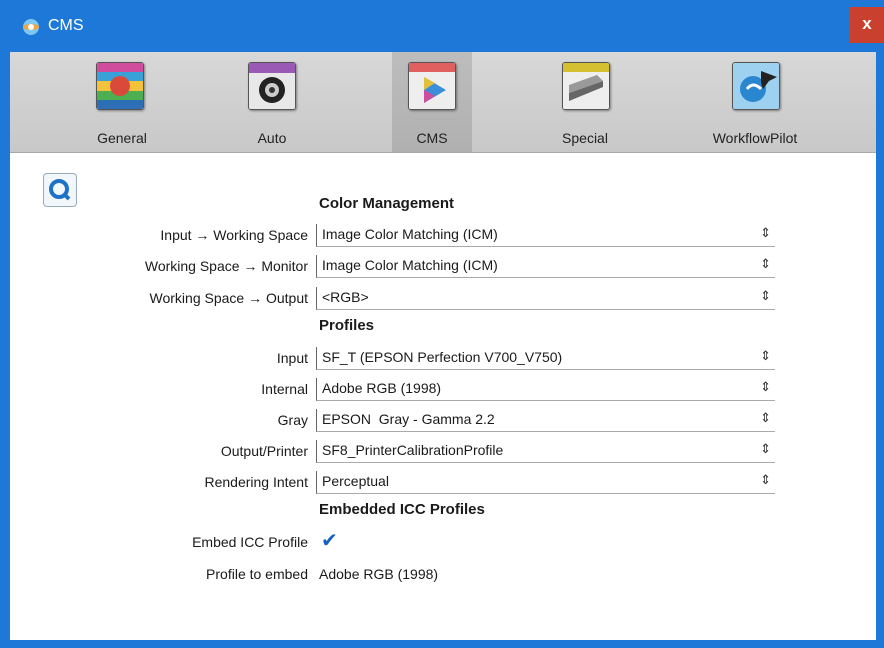 The width and height of the screenshot is (884, 648). I want to click on select-value: Adobe RGB (1998), so click(382, 388).